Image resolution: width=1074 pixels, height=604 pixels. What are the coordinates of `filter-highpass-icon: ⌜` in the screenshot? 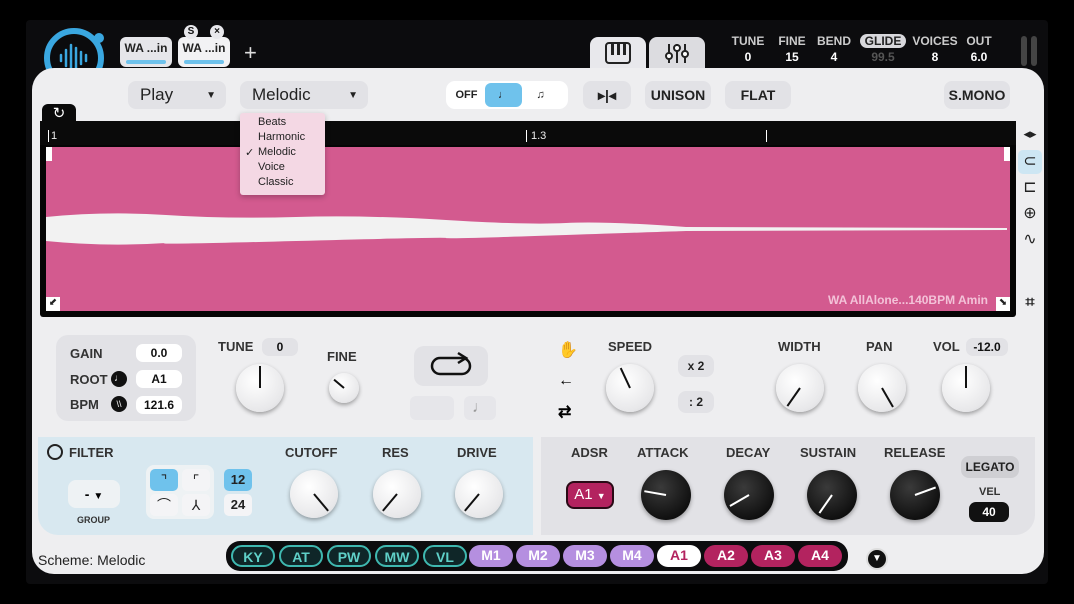 It's located at (196, 480).